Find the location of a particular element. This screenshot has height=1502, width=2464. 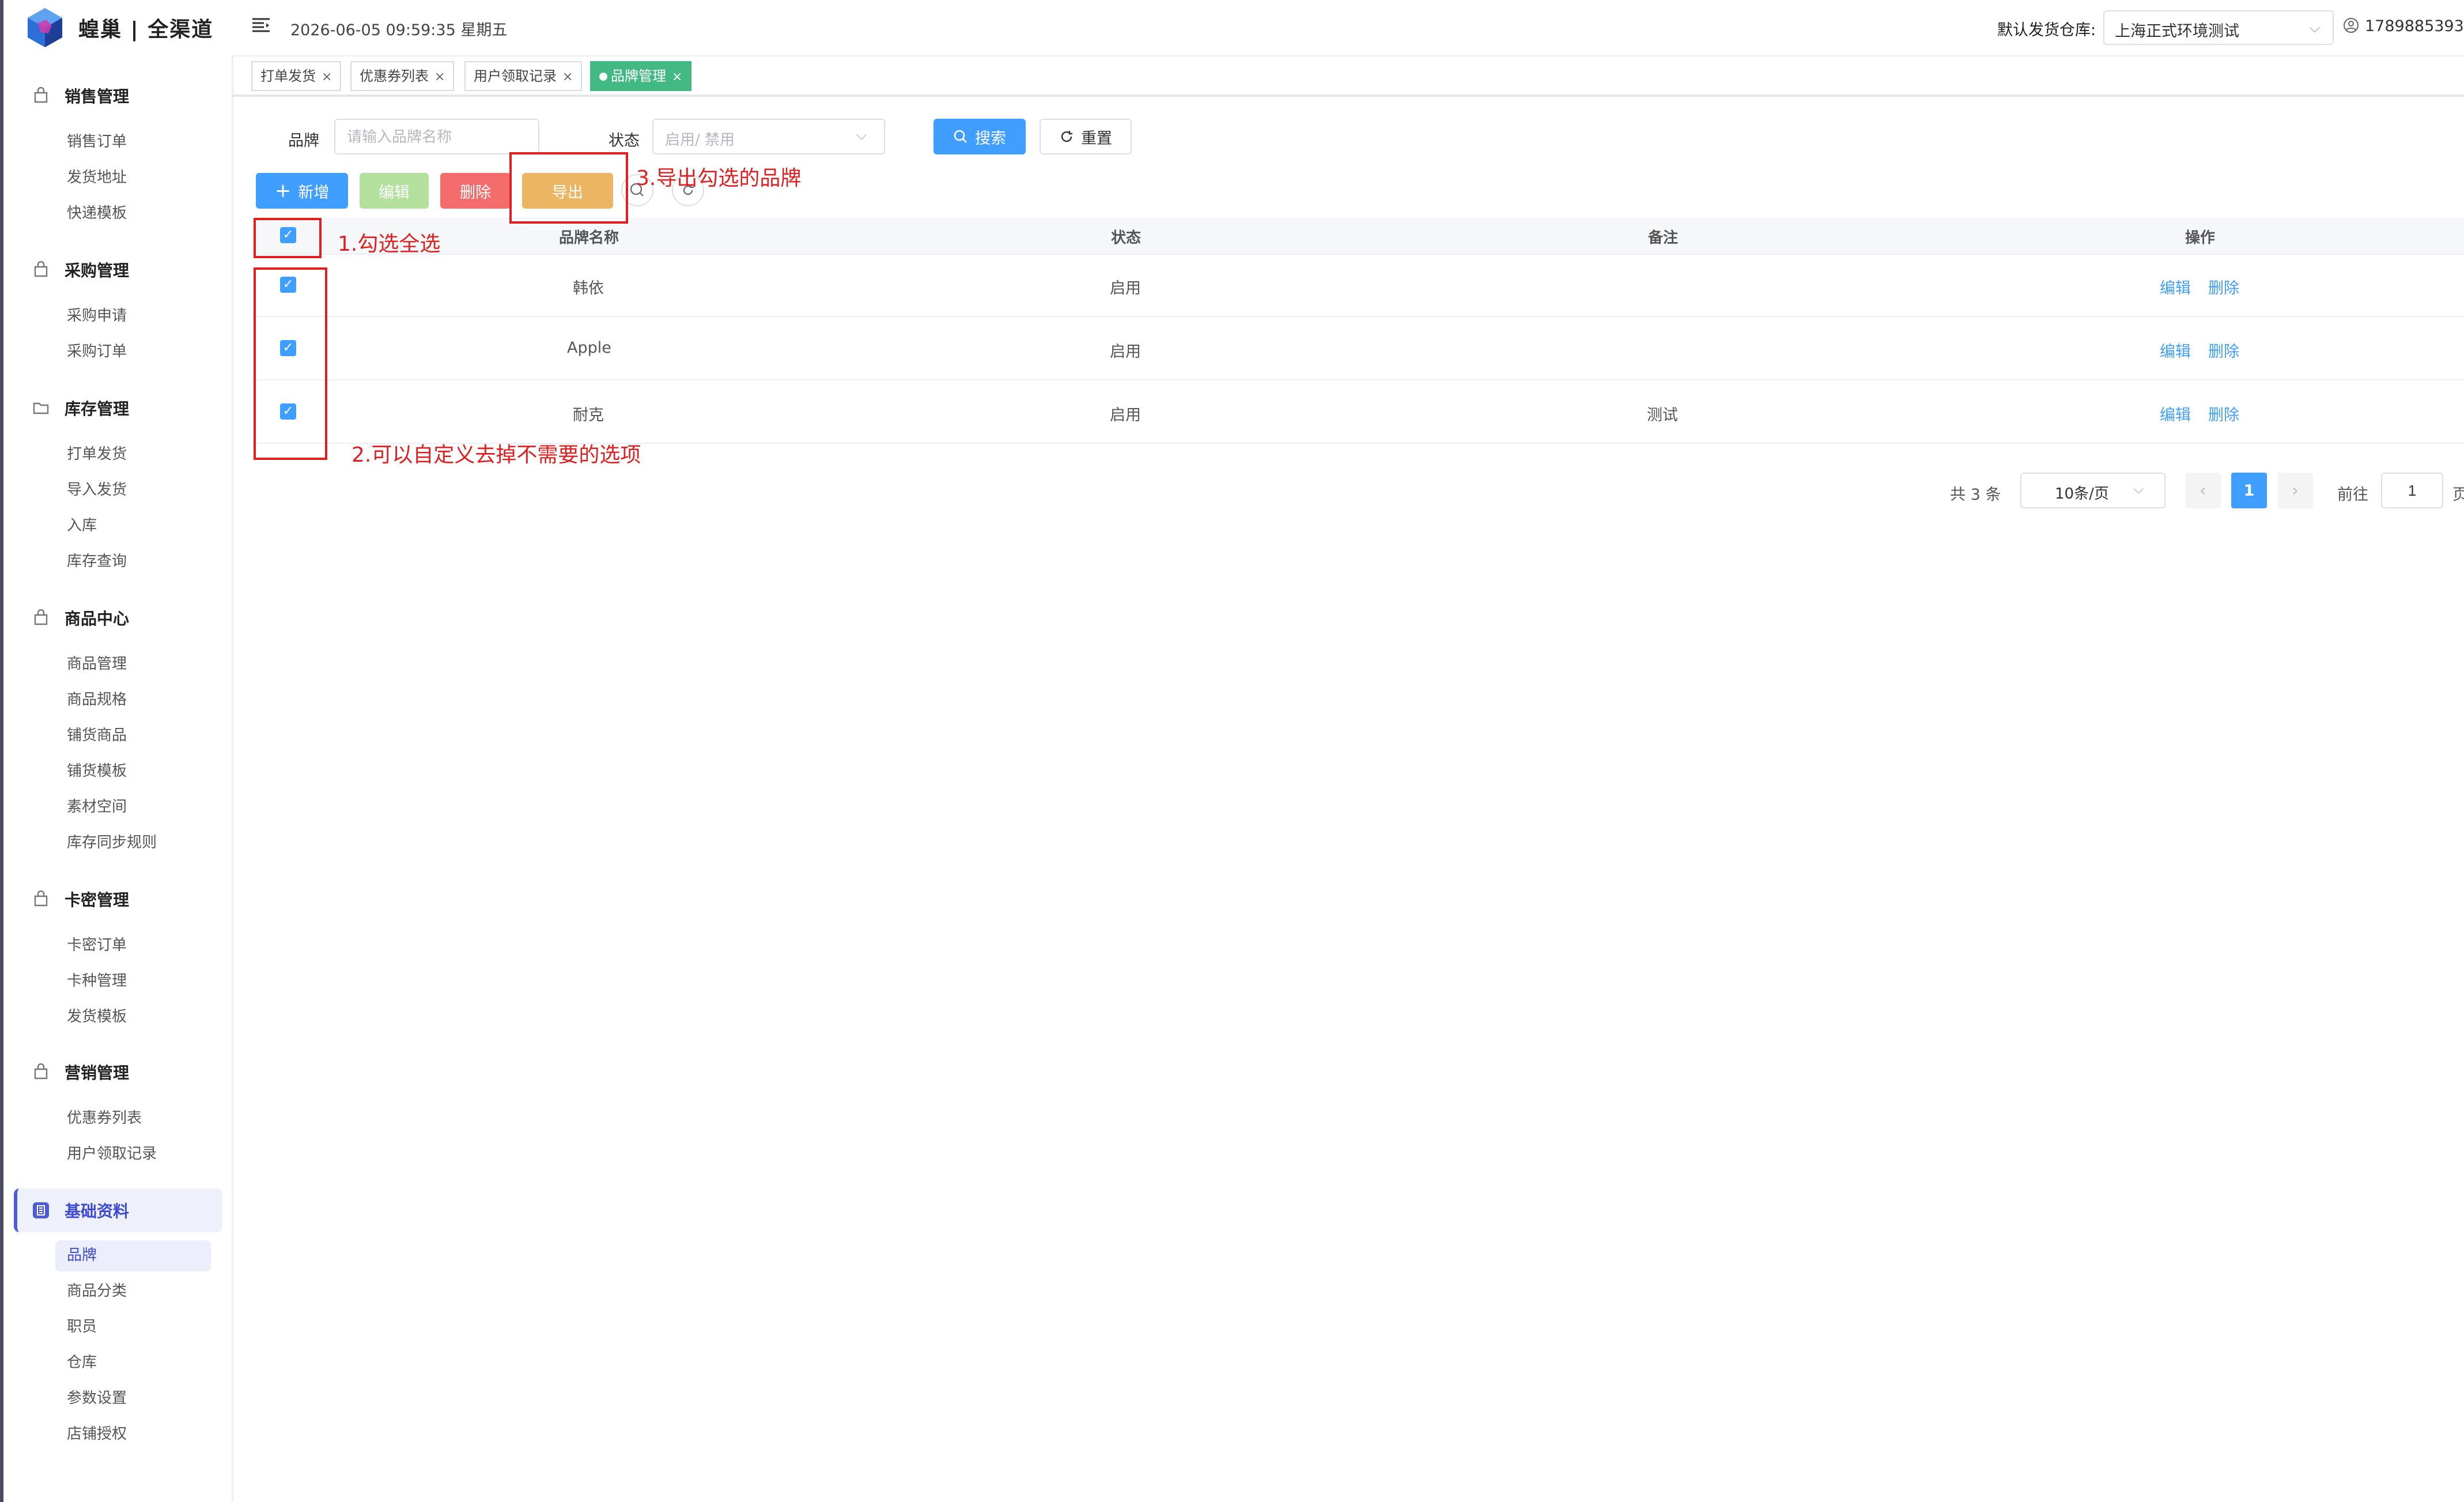

brand-search-input is located at coordinates (436, 136).